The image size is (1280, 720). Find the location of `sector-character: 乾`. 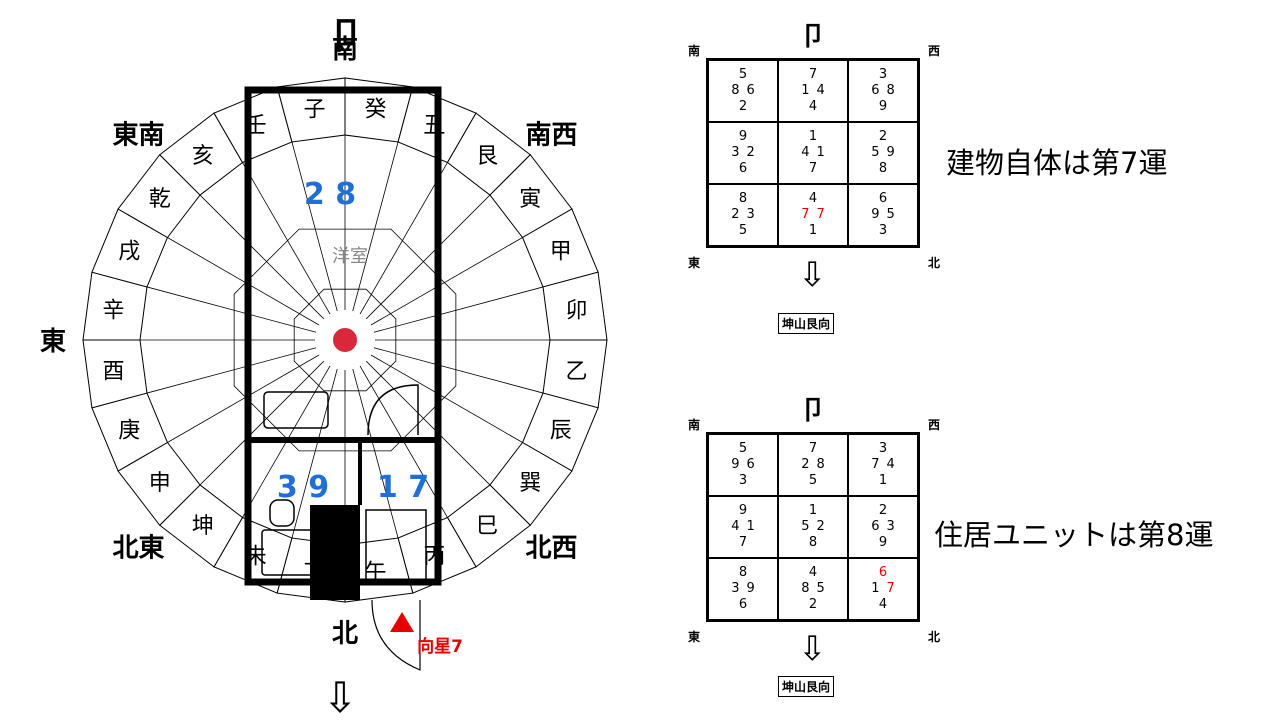

sector-character: 乾 is located at coordinates (160, 199).